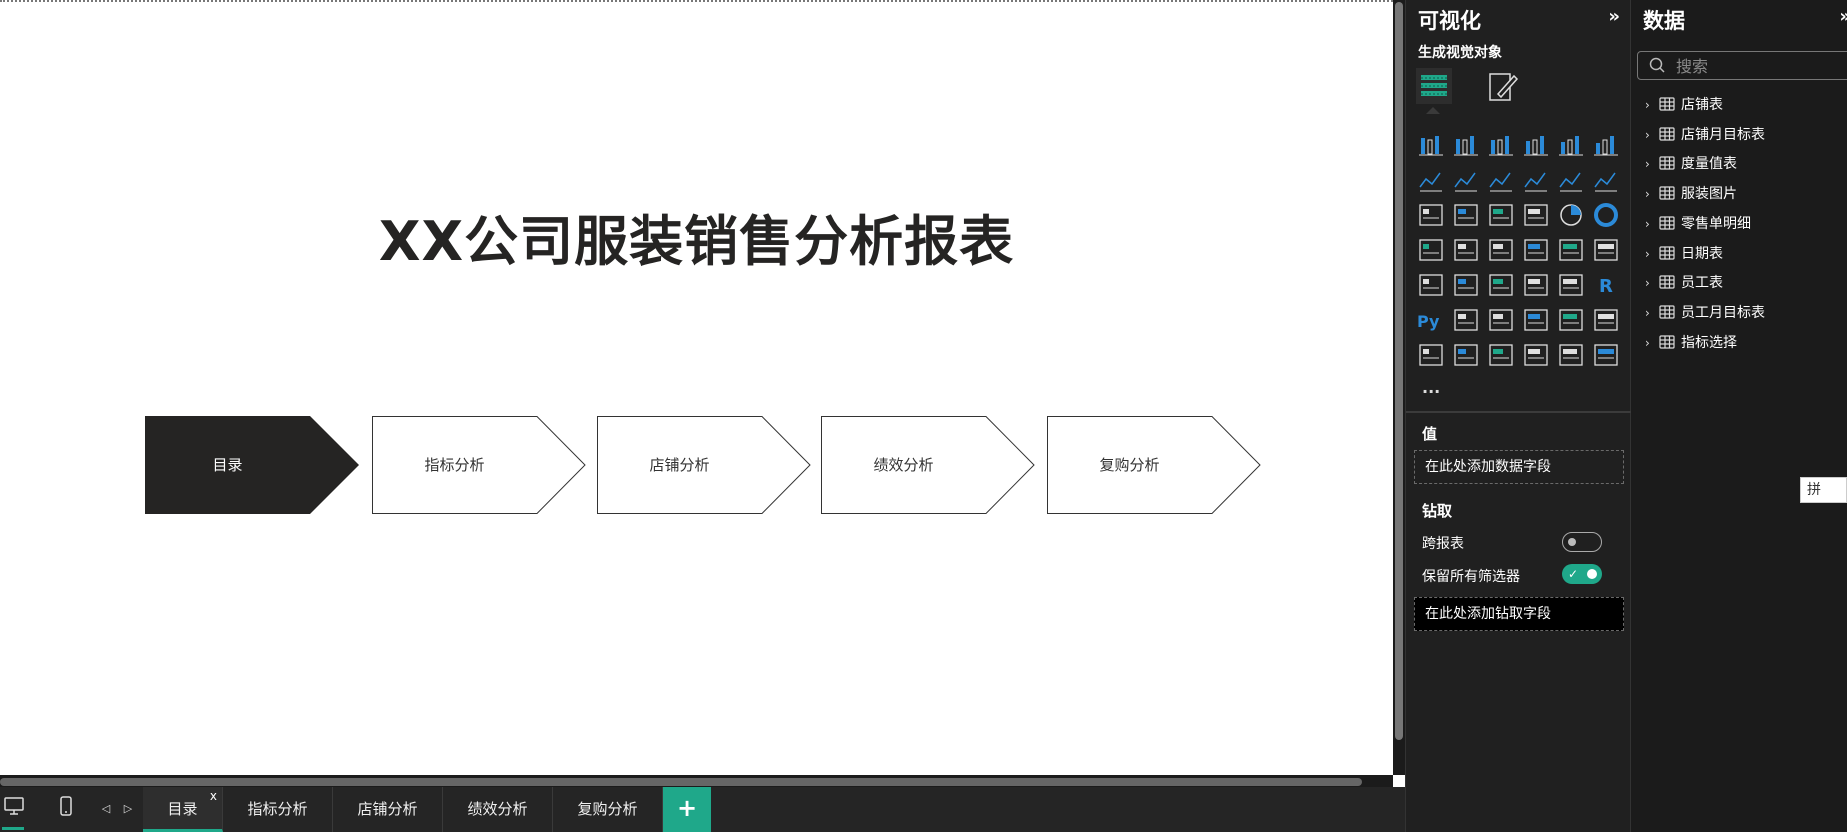 Image resolution: width=1847 pixels, height=832 pixels. What do you see at coordinates (1466, 355) in the screenshot?
I see `power-apps-icon` at bounding box center [1466, 355].